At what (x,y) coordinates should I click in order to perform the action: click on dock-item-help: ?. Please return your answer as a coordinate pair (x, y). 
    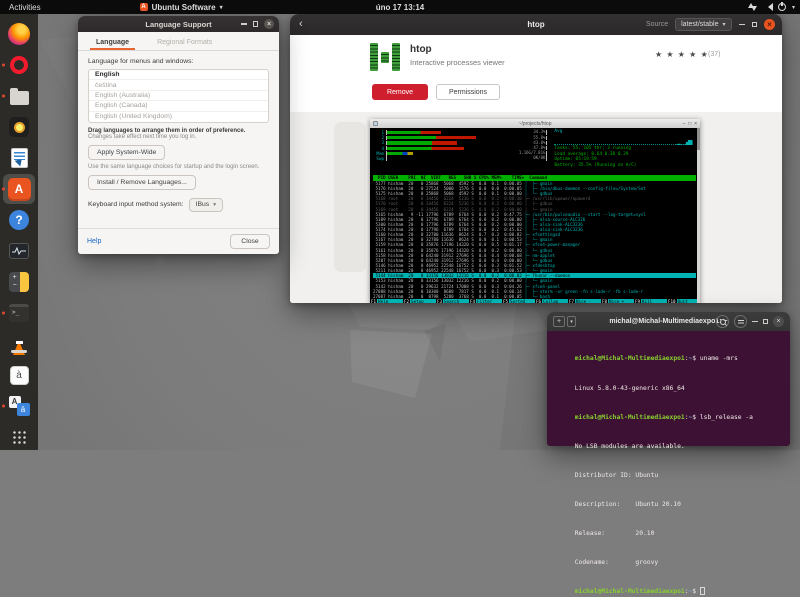
    Looking at the image, I should click on (19, 220).